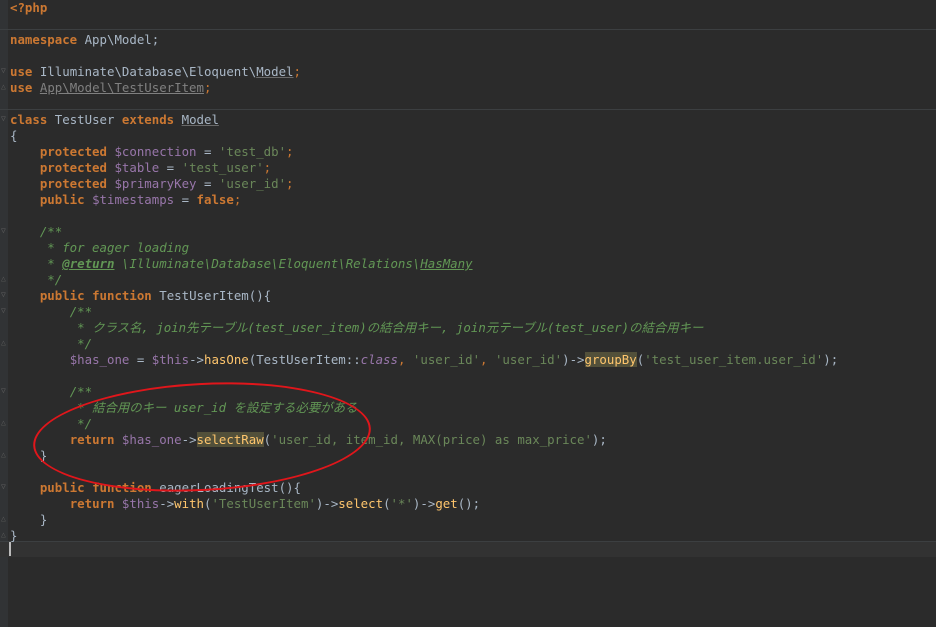  I want to click on doc-comment: * for eager loading, so click(114, 247).